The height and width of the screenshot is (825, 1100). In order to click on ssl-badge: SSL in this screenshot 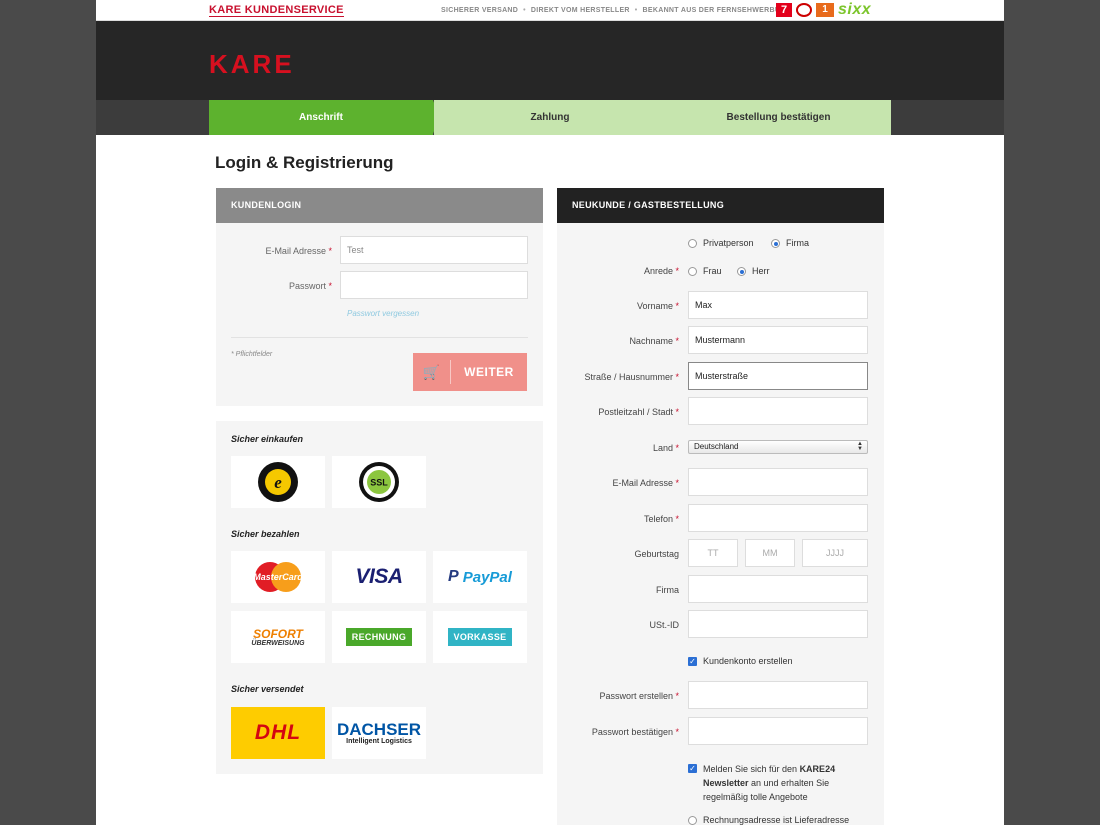, I will do `click(379, 482)`.